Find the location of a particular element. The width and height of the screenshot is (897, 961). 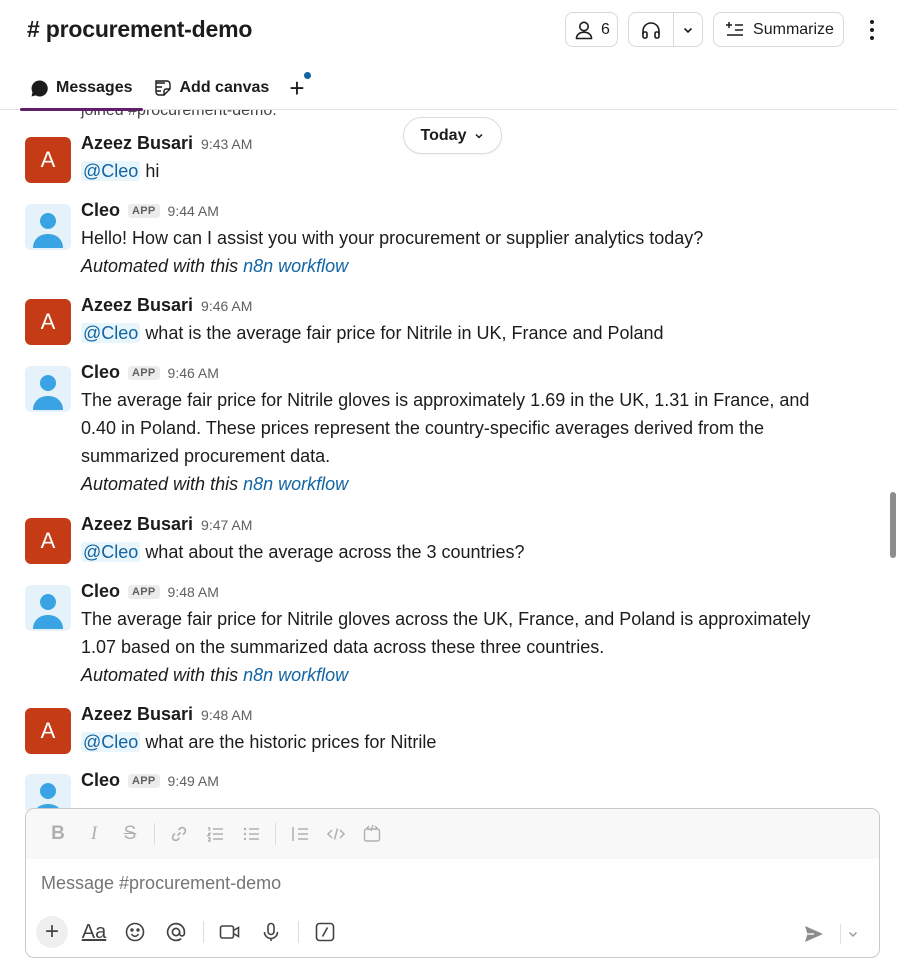

member-count: 6 is located at coordinates (605, 29).